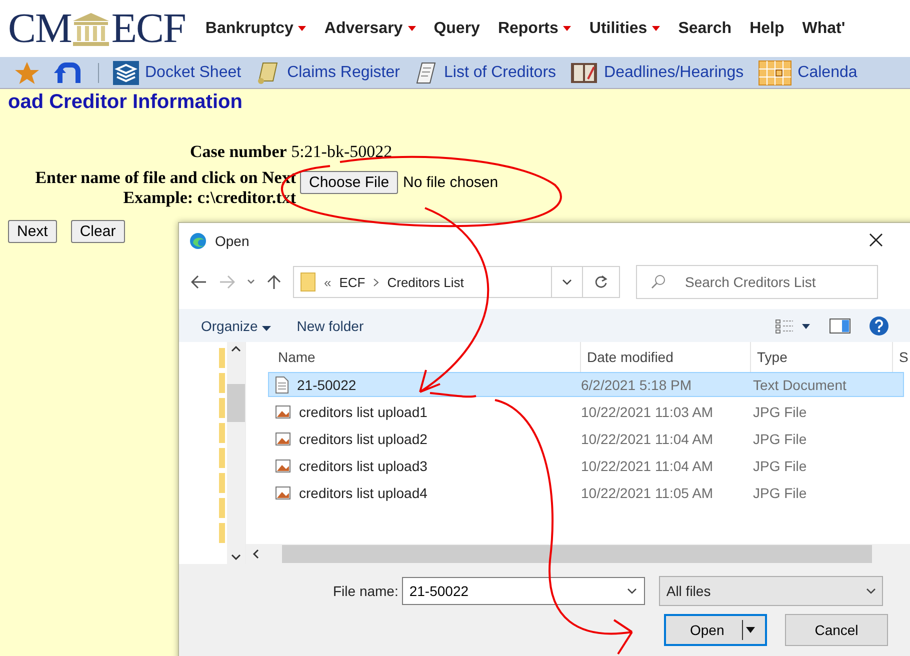 This screenshot has height=656, width=910. Describe the element at coordinates (91, 28) in the screenshot. I see `courthouse-icon` at that location.